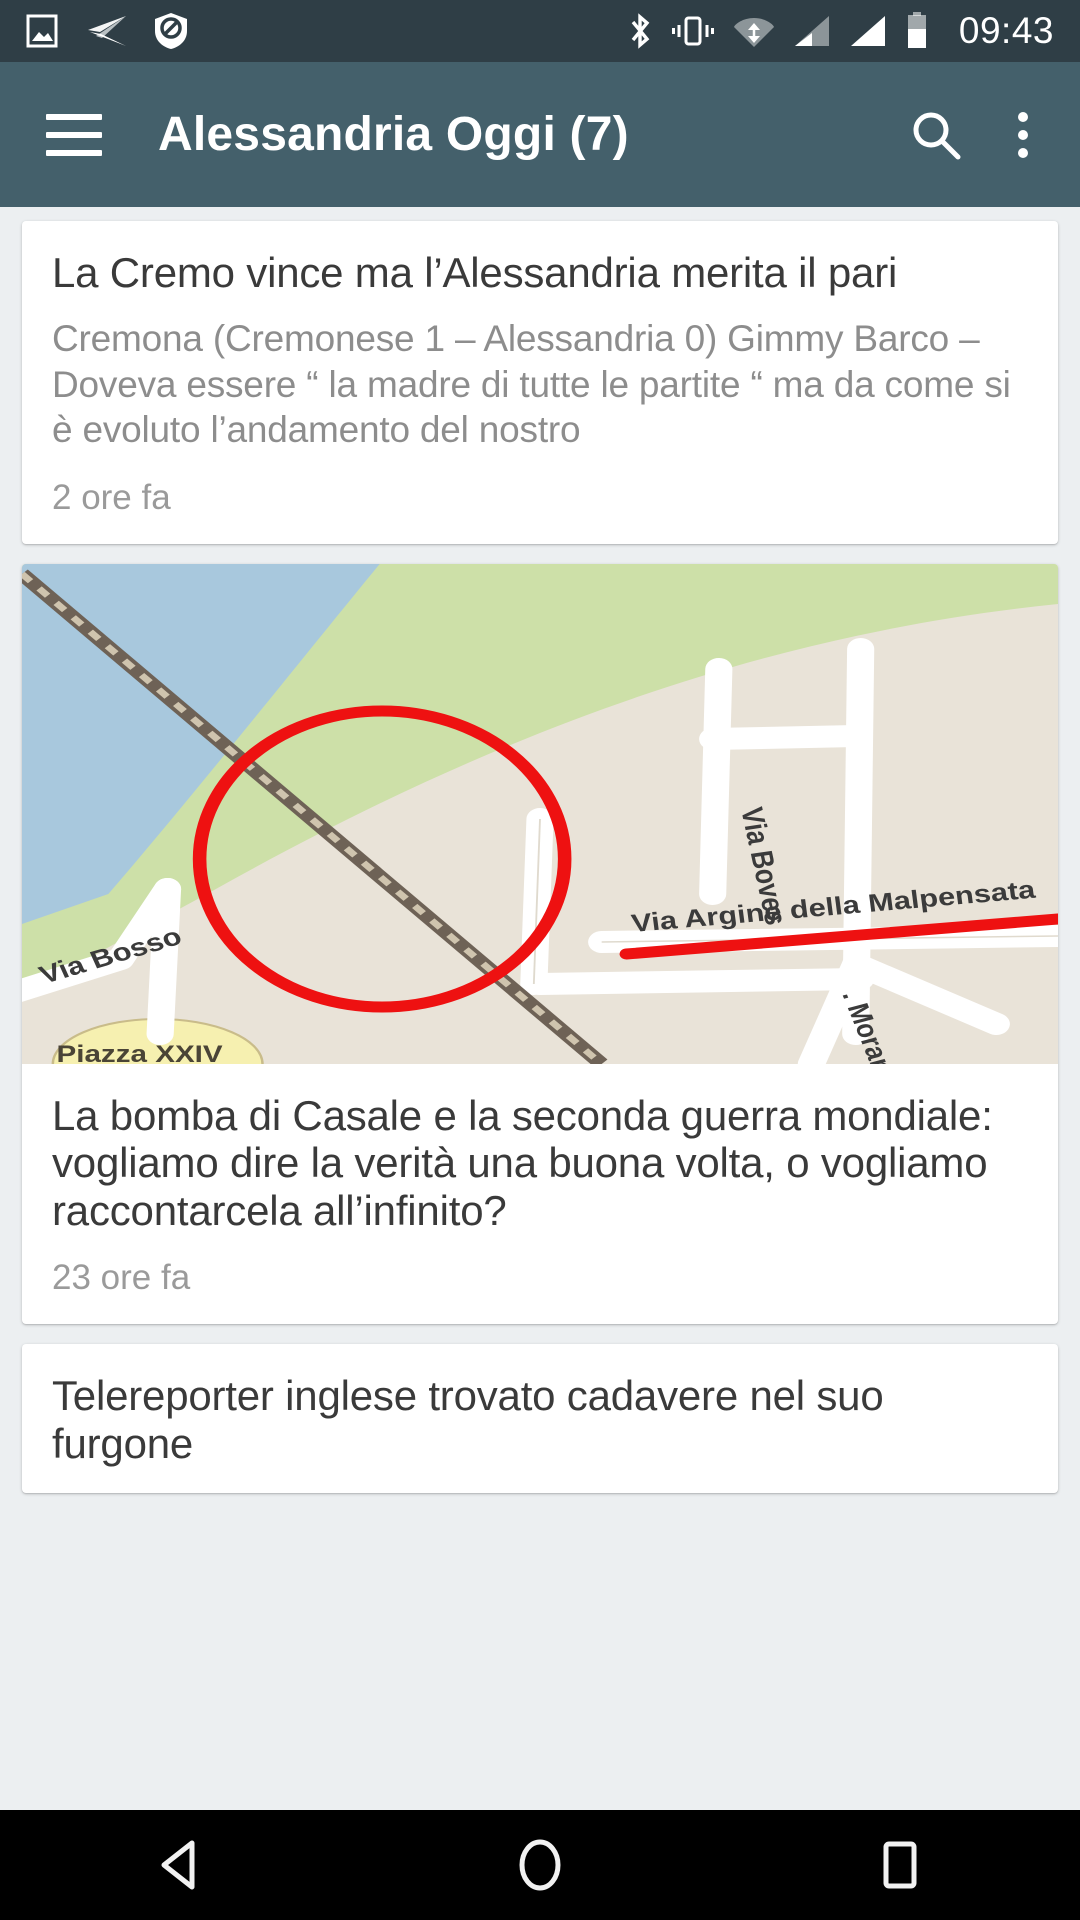  What do you see at coordinates (171, 31) in the screenshot?
I see `shield-block-icon` at bounding box center [171, 31].